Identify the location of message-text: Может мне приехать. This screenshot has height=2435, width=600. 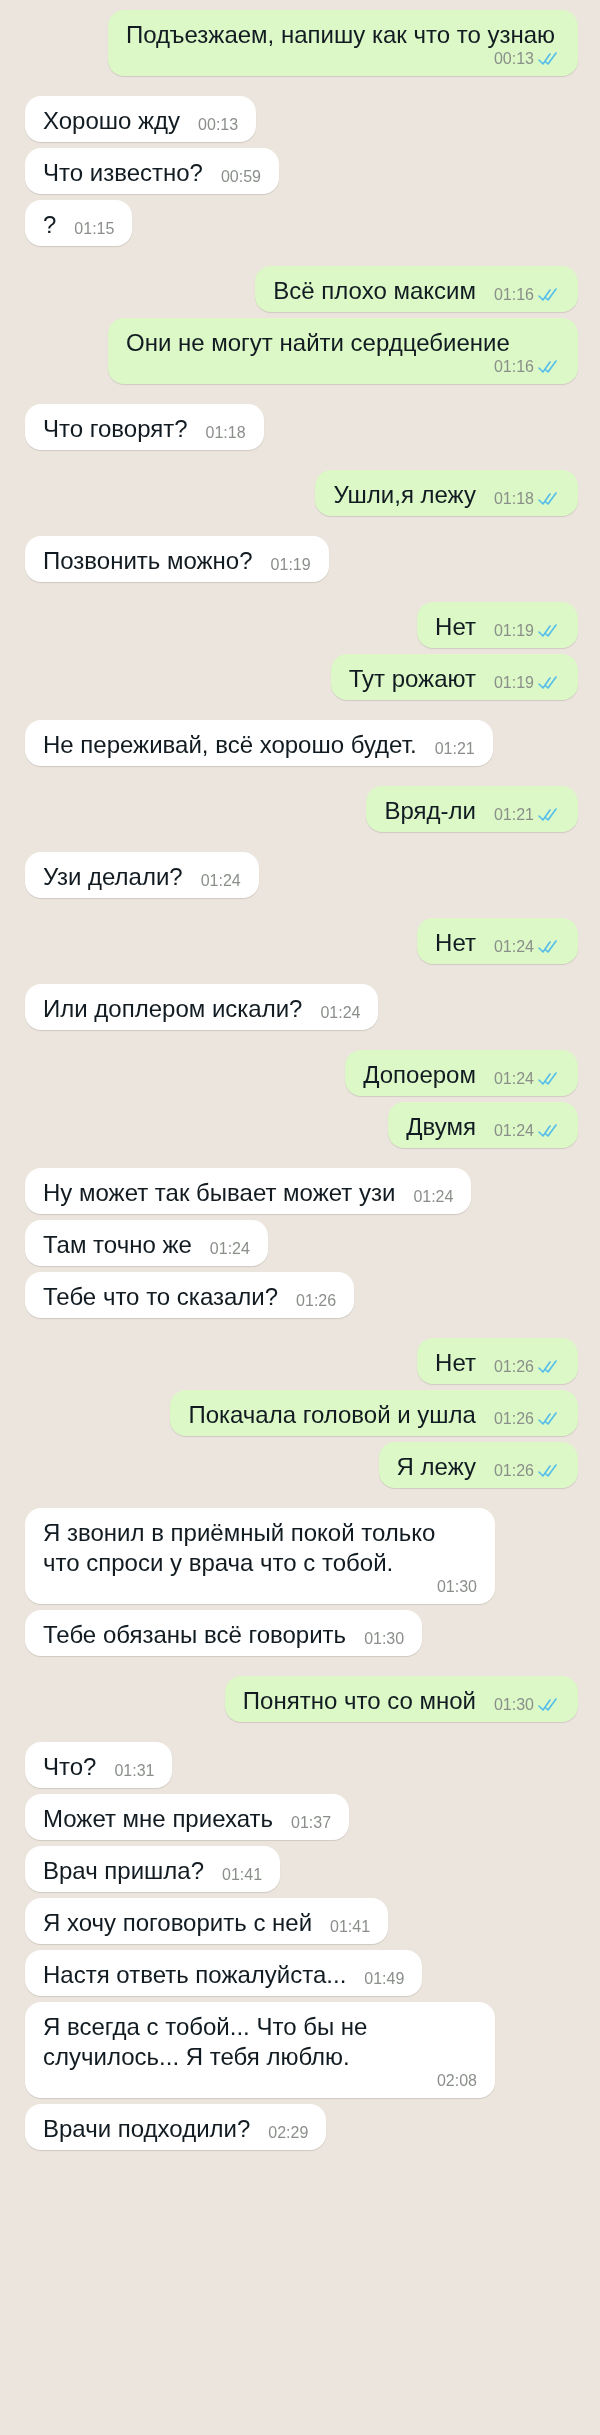
(158, 1819).